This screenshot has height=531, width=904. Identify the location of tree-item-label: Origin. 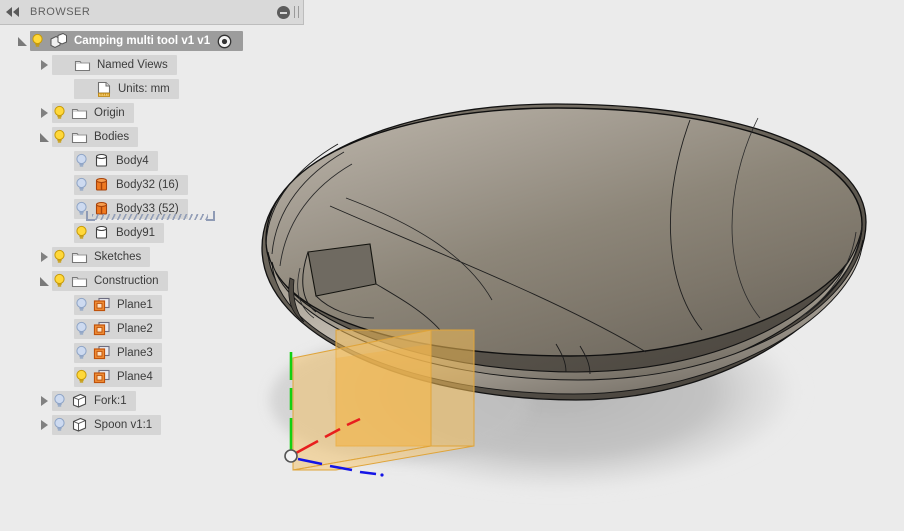
(109, 113).